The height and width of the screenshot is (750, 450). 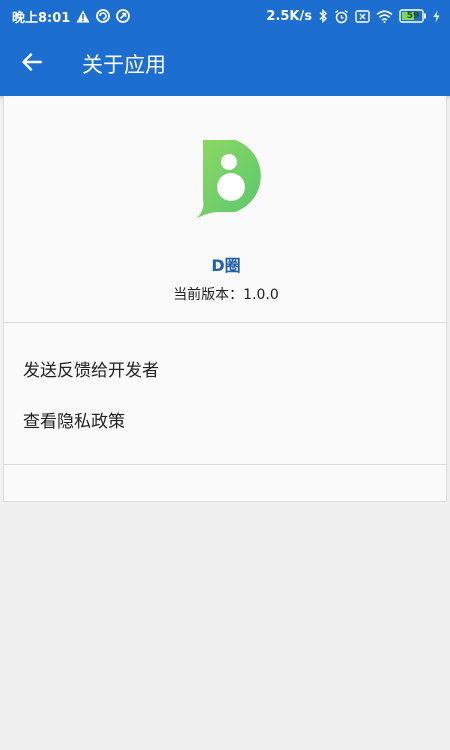 I want to click on back-button, so click(x=32, y=64).